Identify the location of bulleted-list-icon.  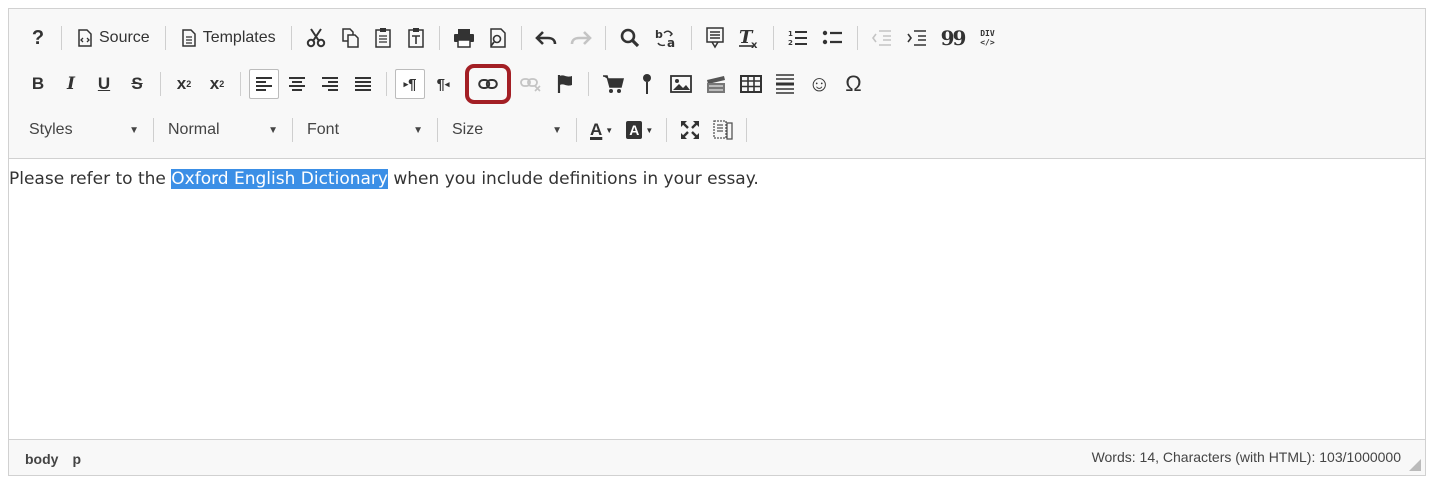
(832, 37).